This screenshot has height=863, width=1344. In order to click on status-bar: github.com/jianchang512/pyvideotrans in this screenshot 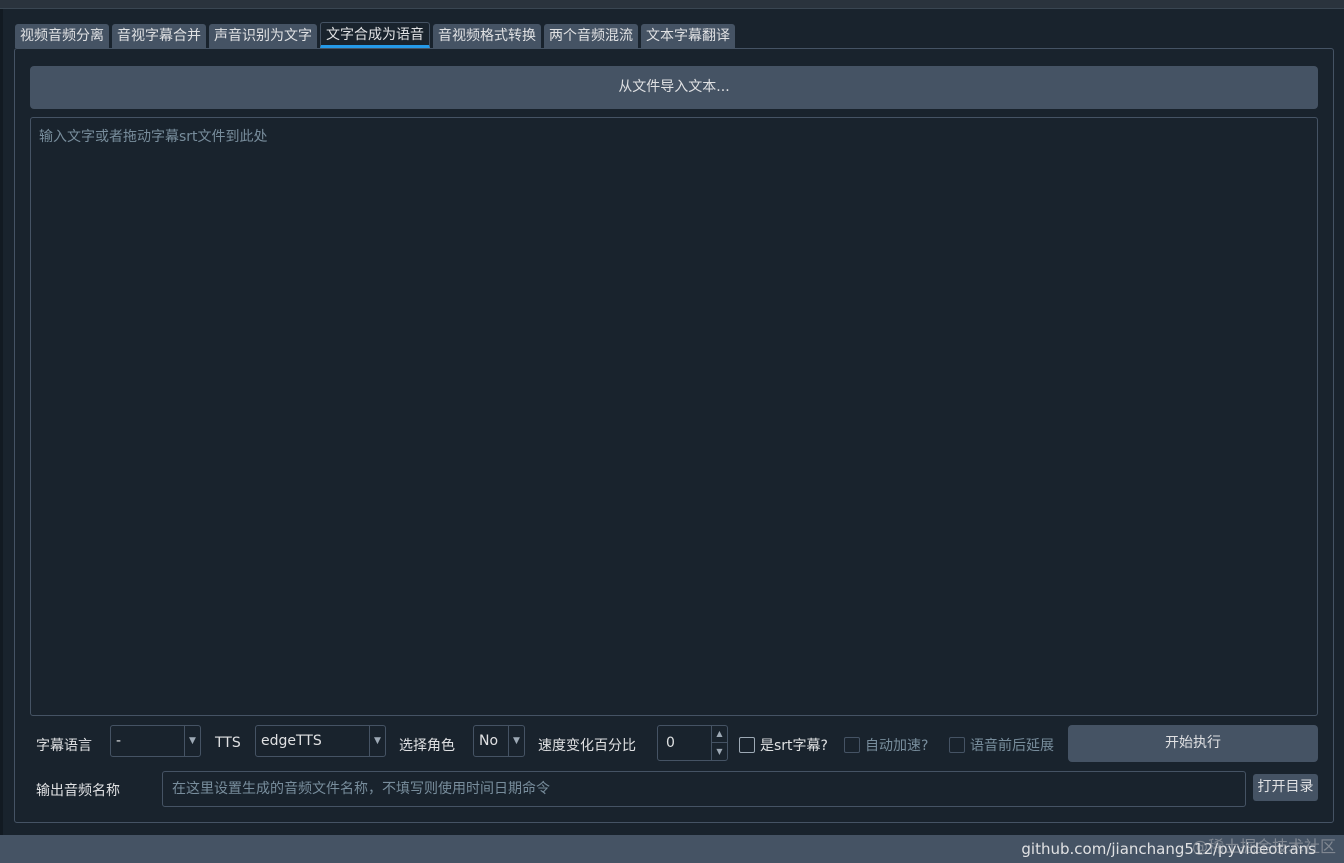, I will do `click(672, 849)`.